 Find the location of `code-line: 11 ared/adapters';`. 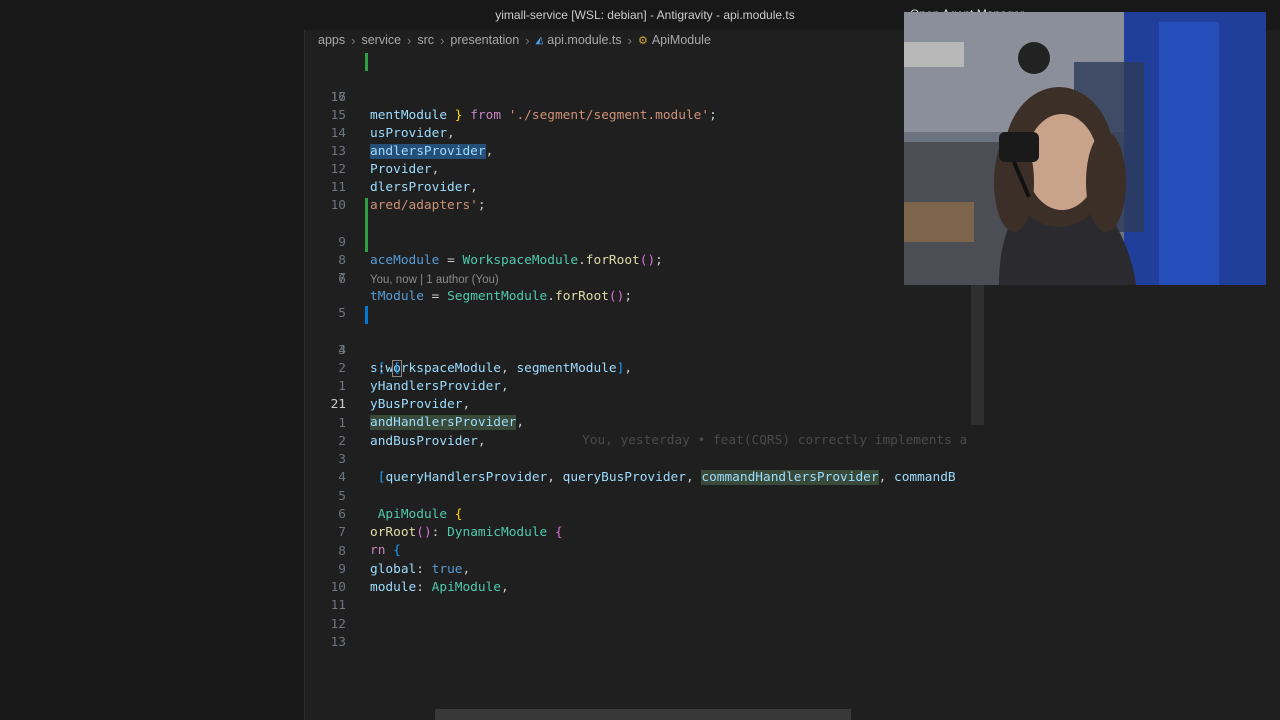

code-line: 11 ared/adapters'; is located at coordinates (645, 187).